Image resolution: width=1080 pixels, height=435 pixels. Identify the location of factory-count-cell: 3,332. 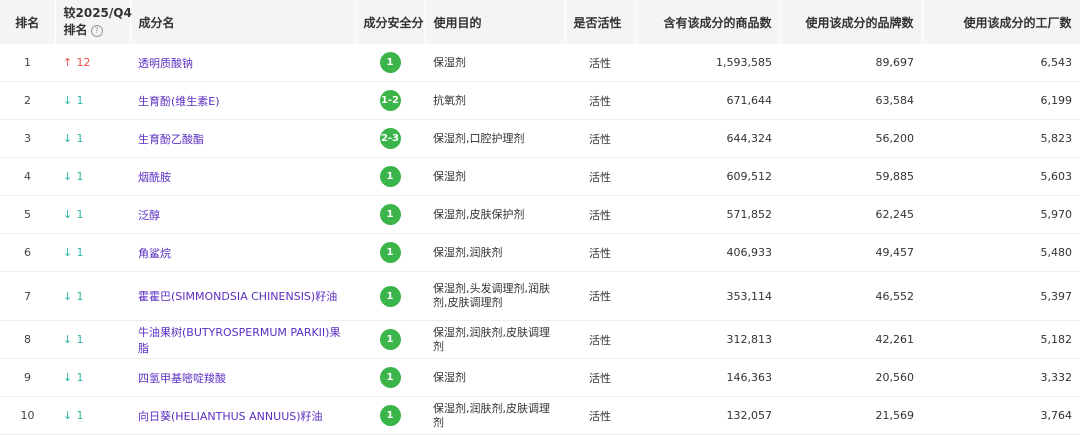
(1001, 377).